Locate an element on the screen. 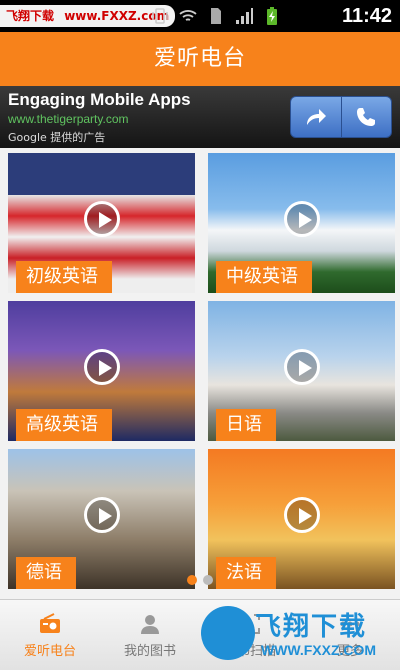  ad-buttons is located at coordinates (341, 117).